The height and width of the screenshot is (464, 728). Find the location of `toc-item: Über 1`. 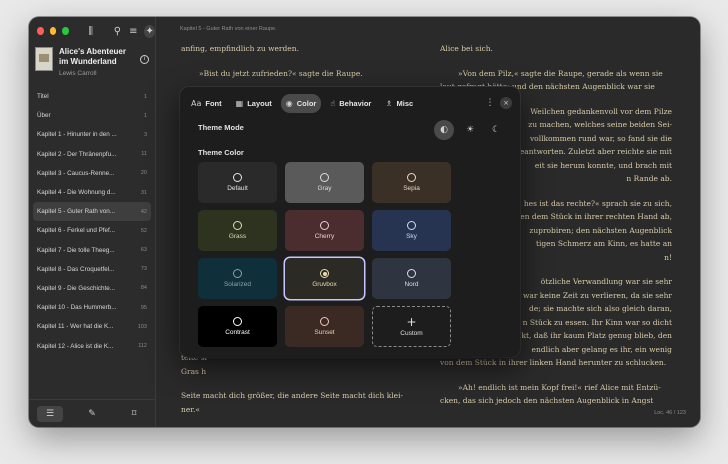

toc-item: Über 1 is located at coordinates (92, 115).